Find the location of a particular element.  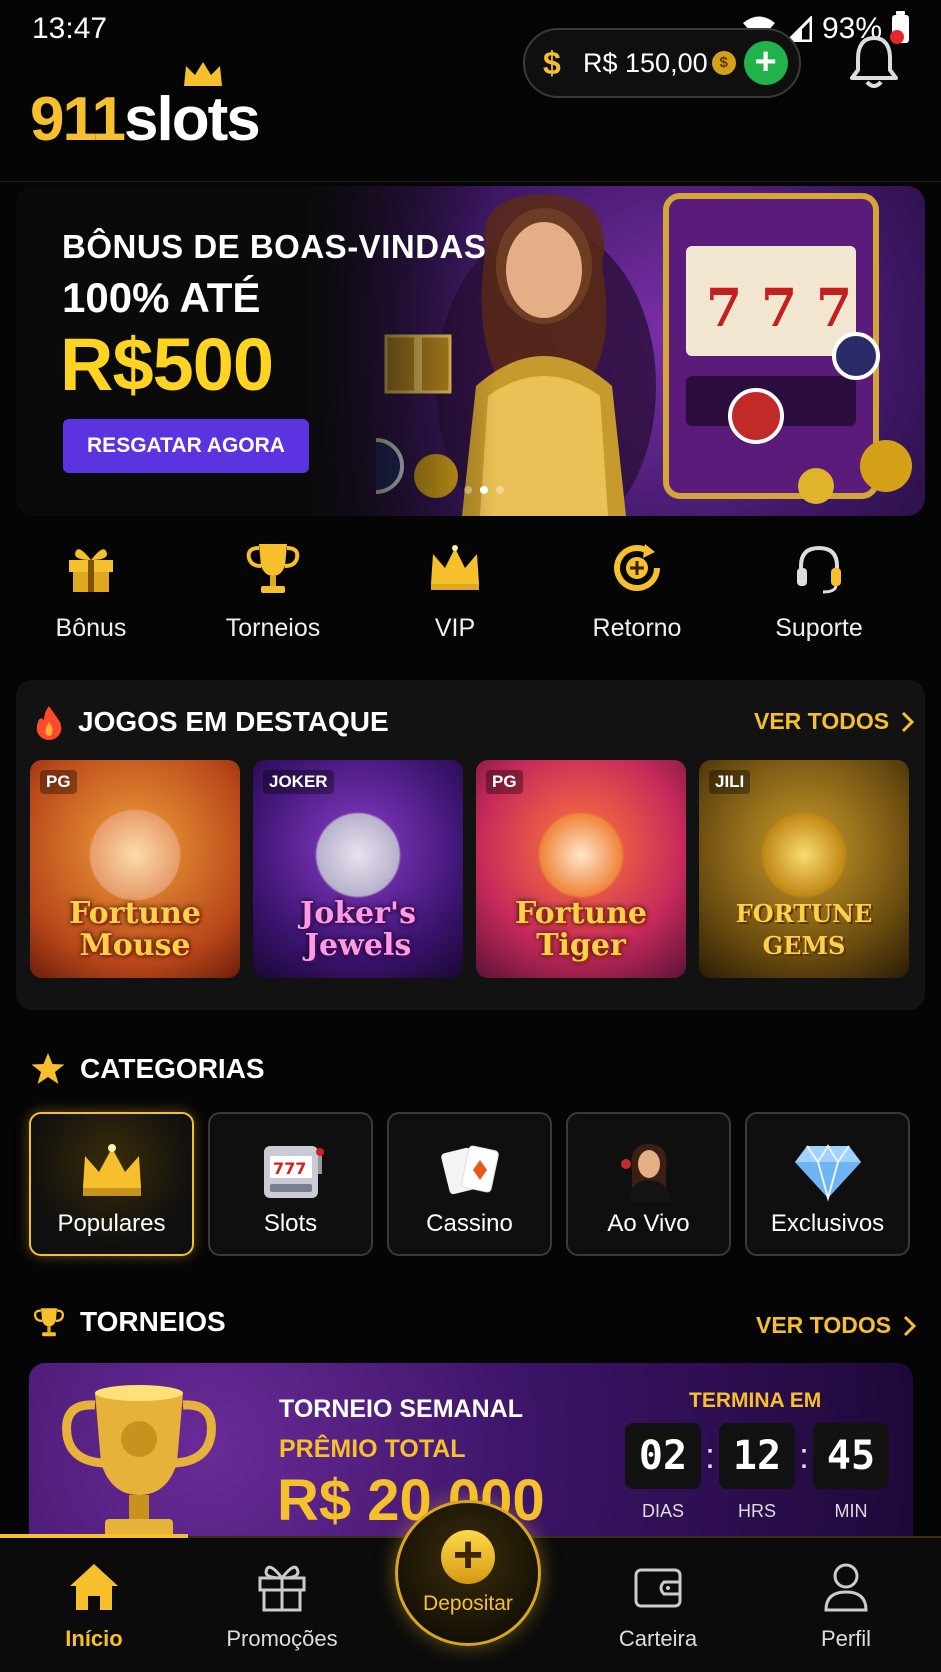

game-title: Joker's Jewels is located at coordinates (358, 929).